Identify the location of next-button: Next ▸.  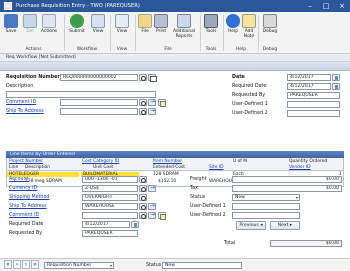
(285, 225).